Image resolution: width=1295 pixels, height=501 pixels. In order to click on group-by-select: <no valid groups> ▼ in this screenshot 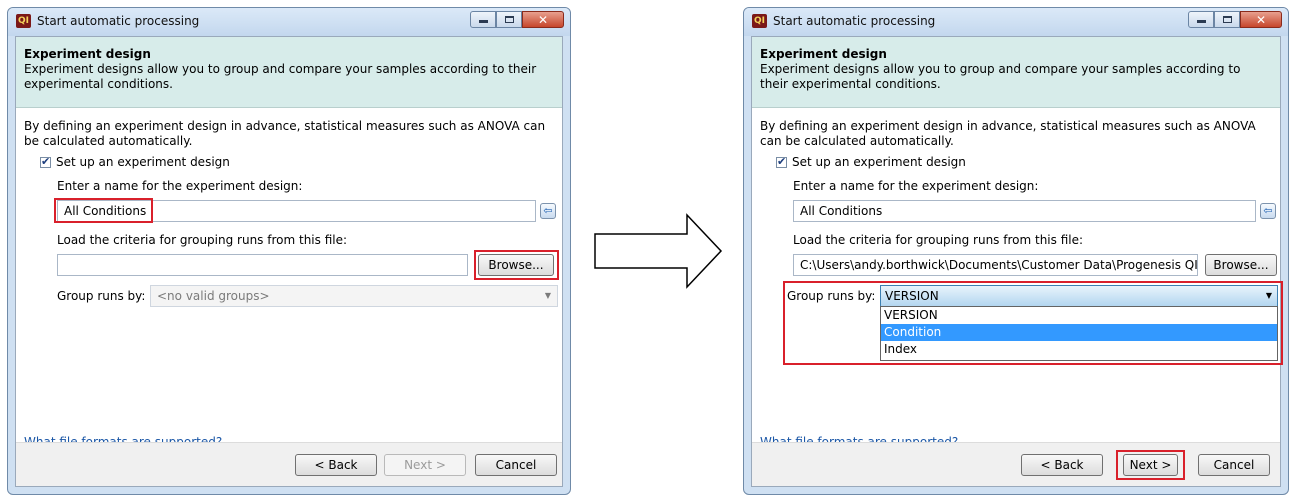, I will do `click(354, 296)`.